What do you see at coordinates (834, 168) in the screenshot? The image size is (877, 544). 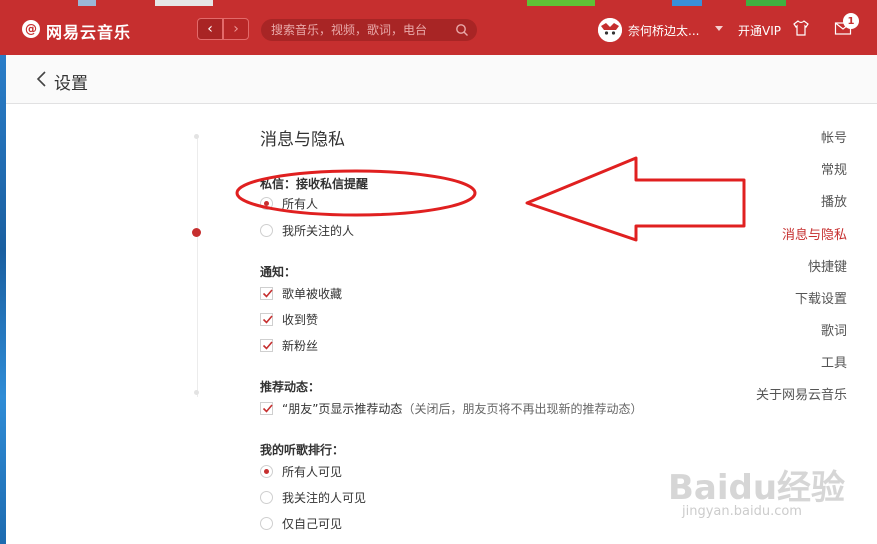 I see `sidebar-item-general: 常规` at bounding box center [834, 168].